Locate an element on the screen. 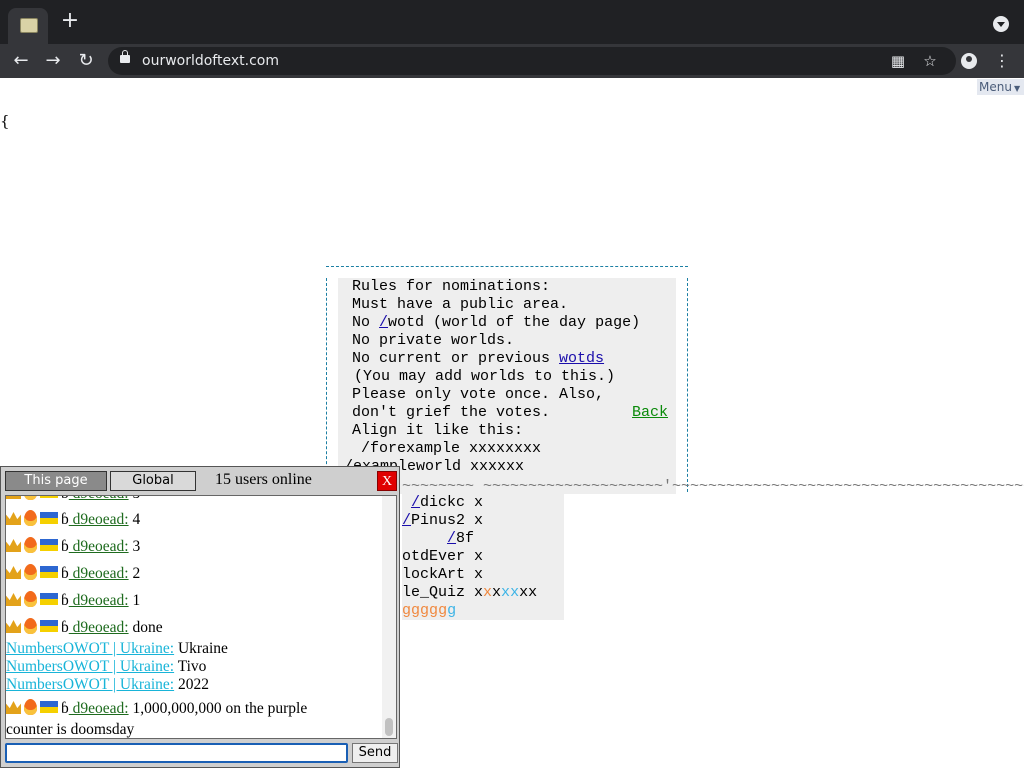 This screenshot has height=768, width=1024. colored-g-row: gggggg is located at coordinates (429, 611).